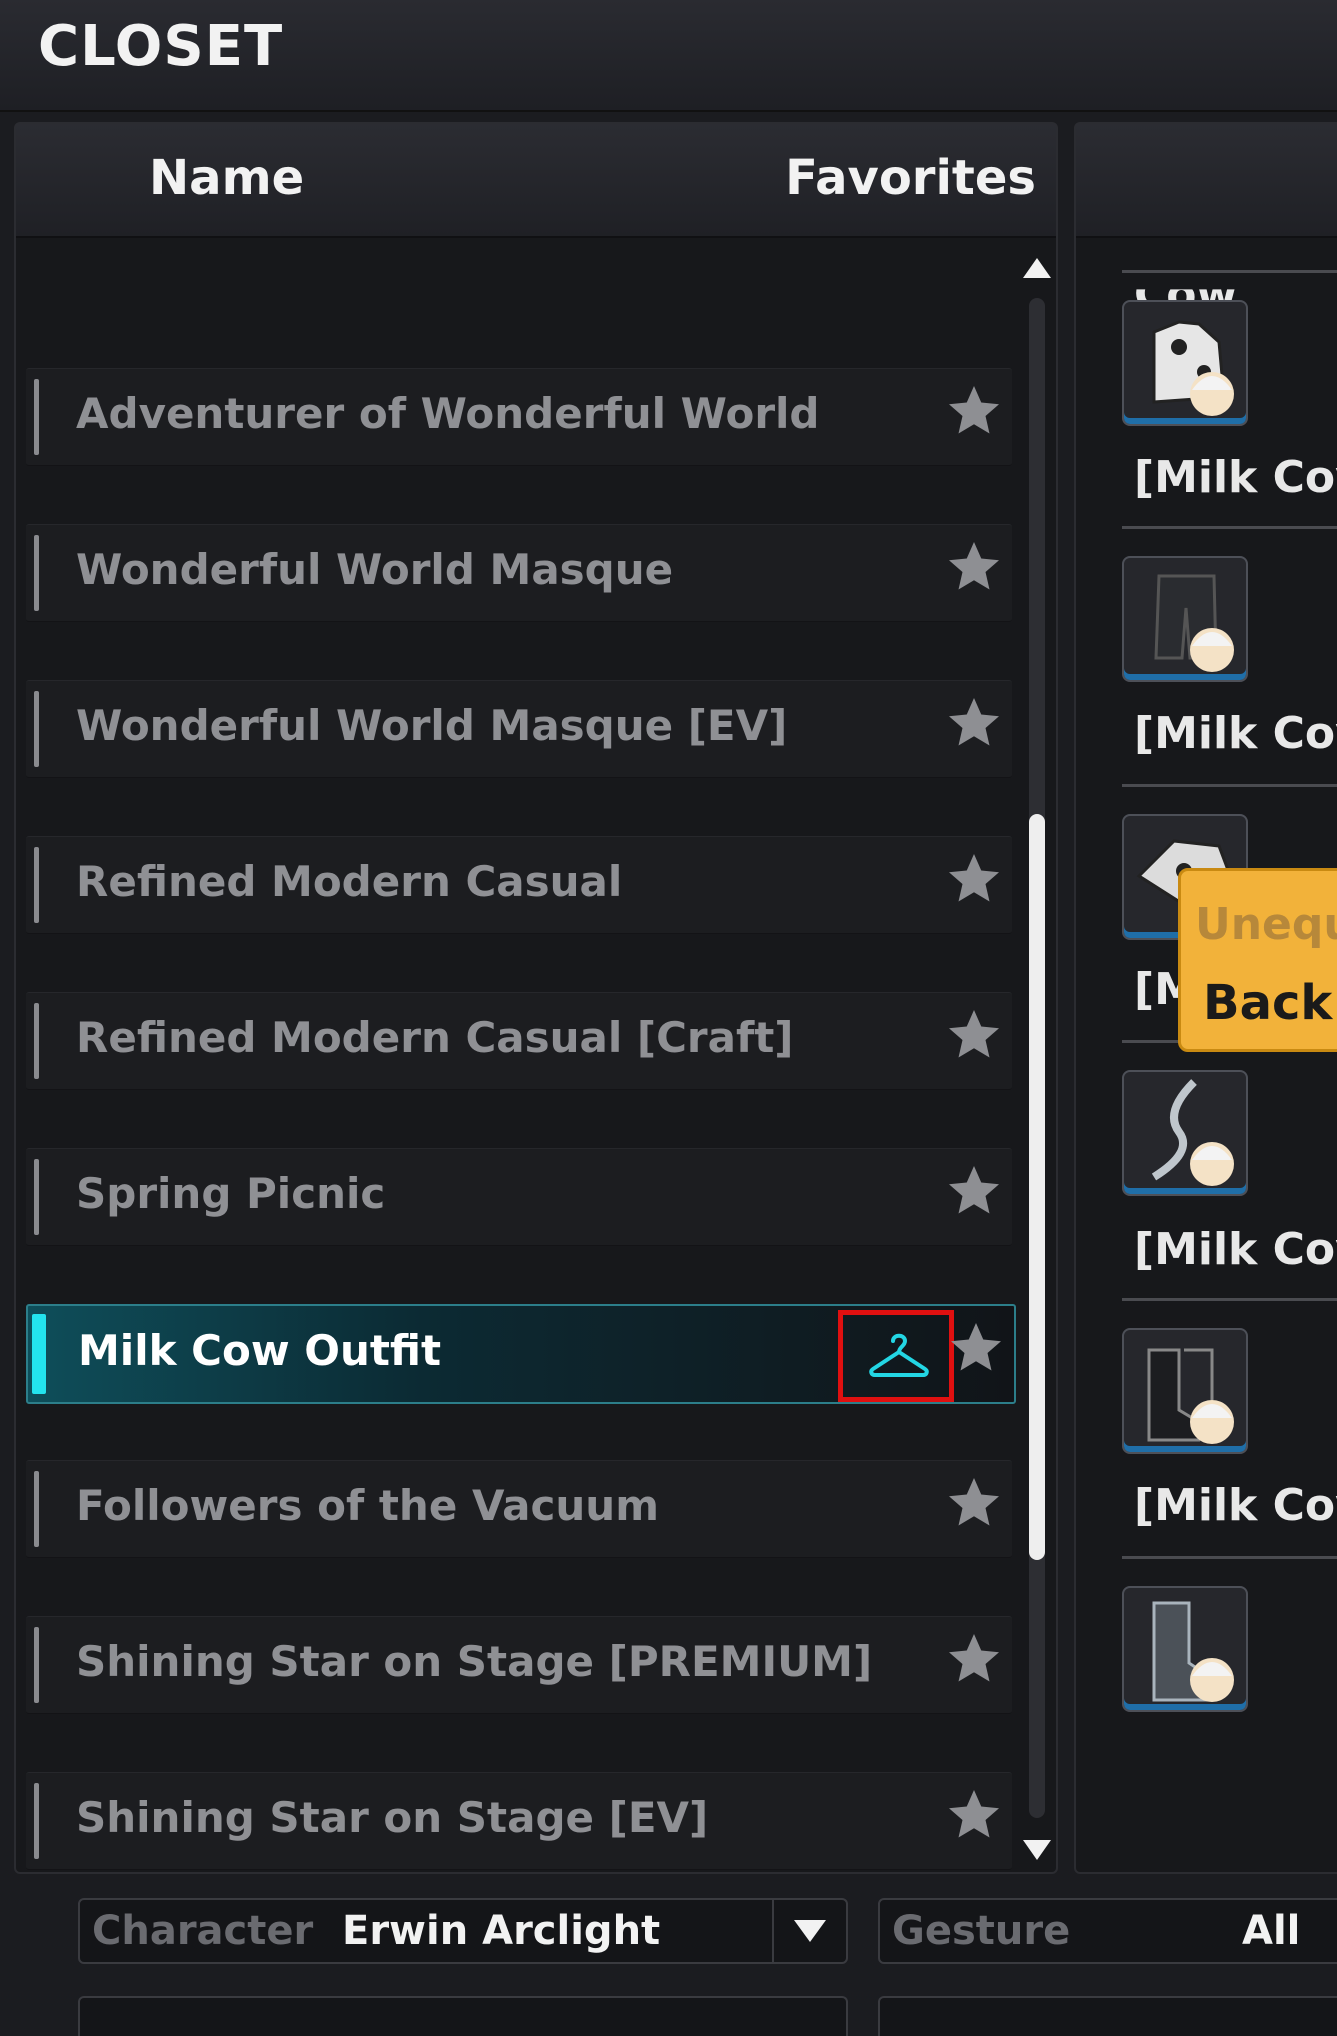 Image resolution: width=1337 pixels, height=2036 pixels. Describe the element at coordinates (231, 1193) in the screenshot. I see `outfit-name: Spring Picnic` at that location.